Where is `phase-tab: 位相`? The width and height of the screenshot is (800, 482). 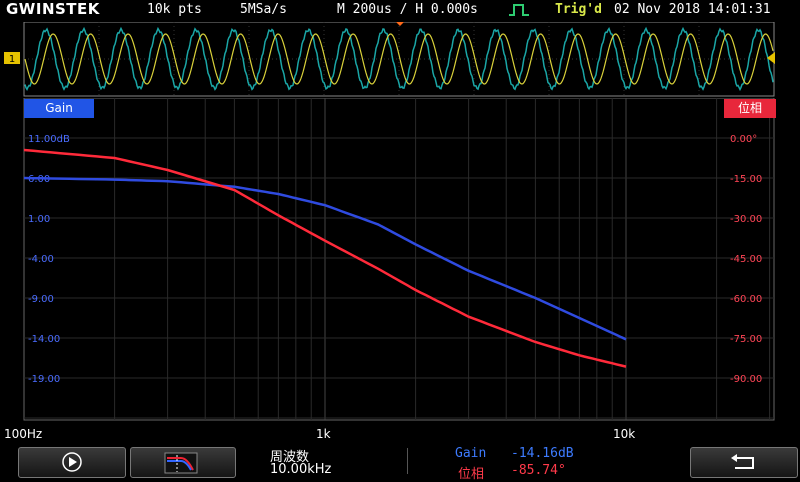
phase-tab: 位相 is located at coordinates (750, 108).